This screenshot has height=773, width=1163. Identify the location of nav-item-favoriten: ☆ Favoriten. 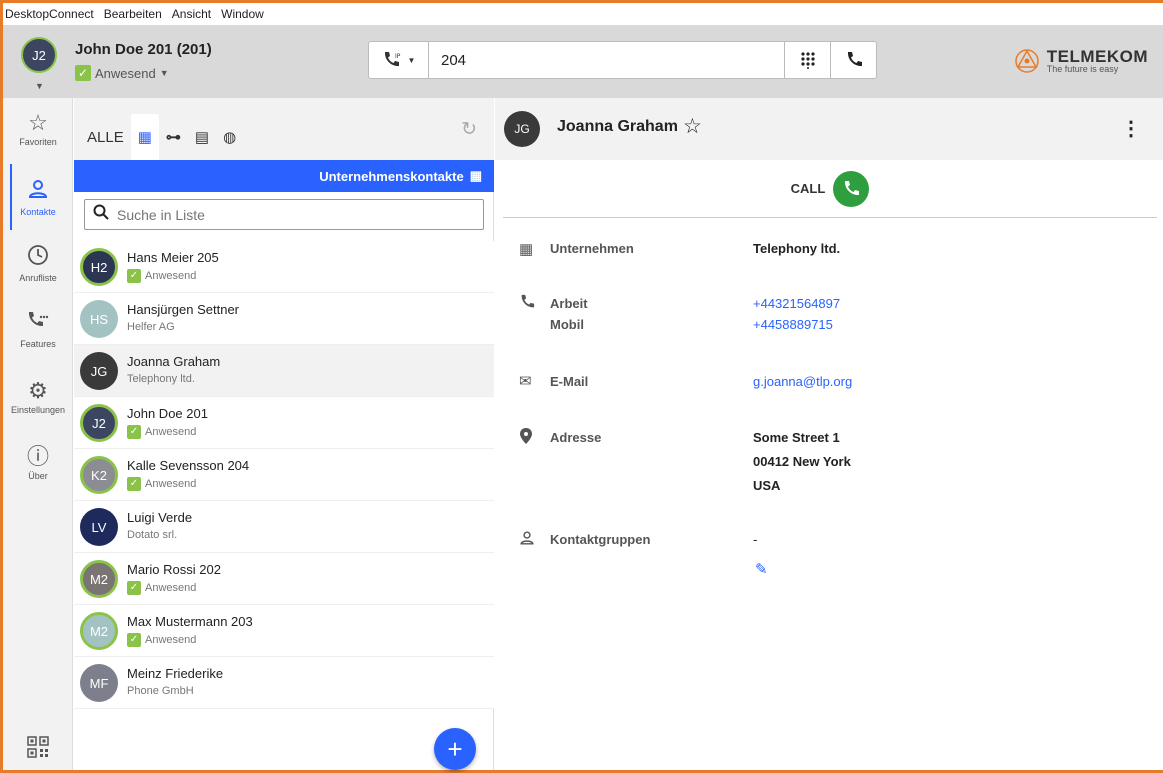
(38, 128).